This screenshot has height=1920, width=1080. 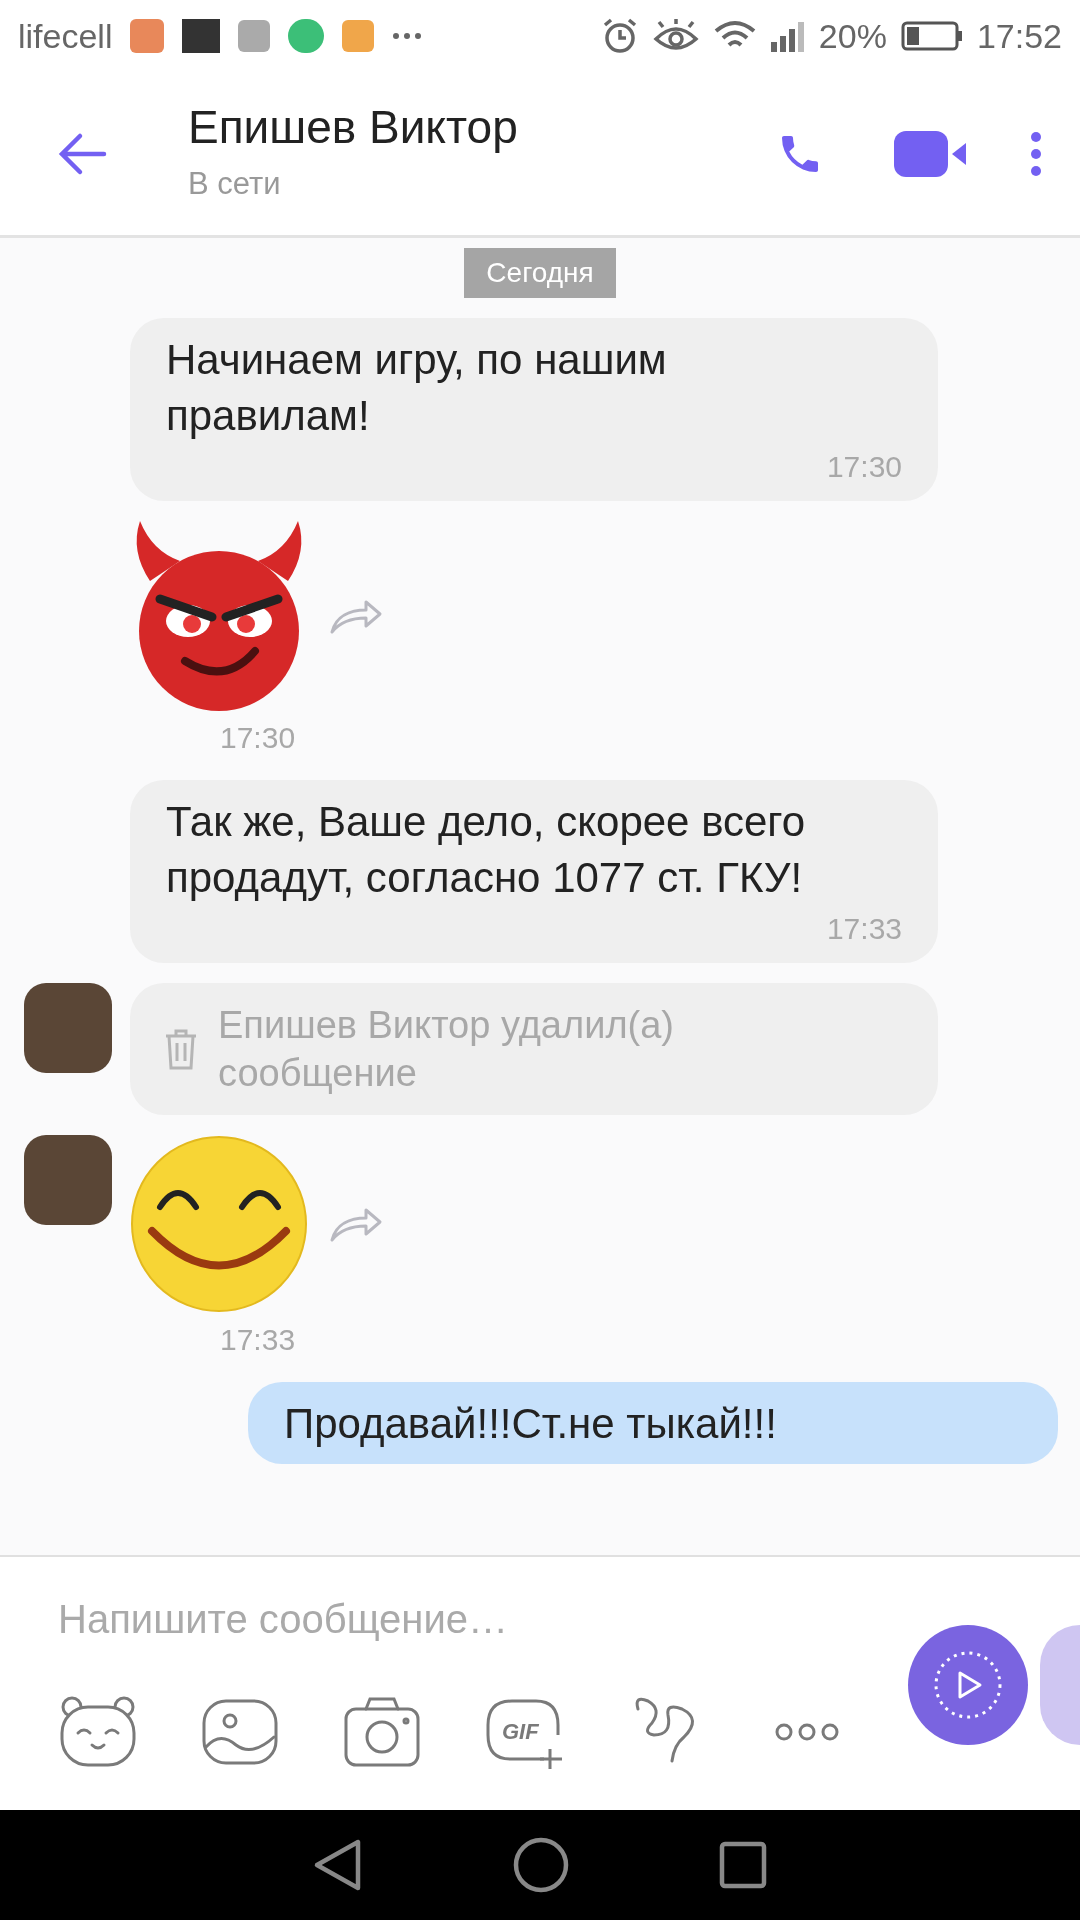 I want to click on deleted-message-text: Епишев Виктор удалил(а) сообщение, so click(x=446, y=1049).